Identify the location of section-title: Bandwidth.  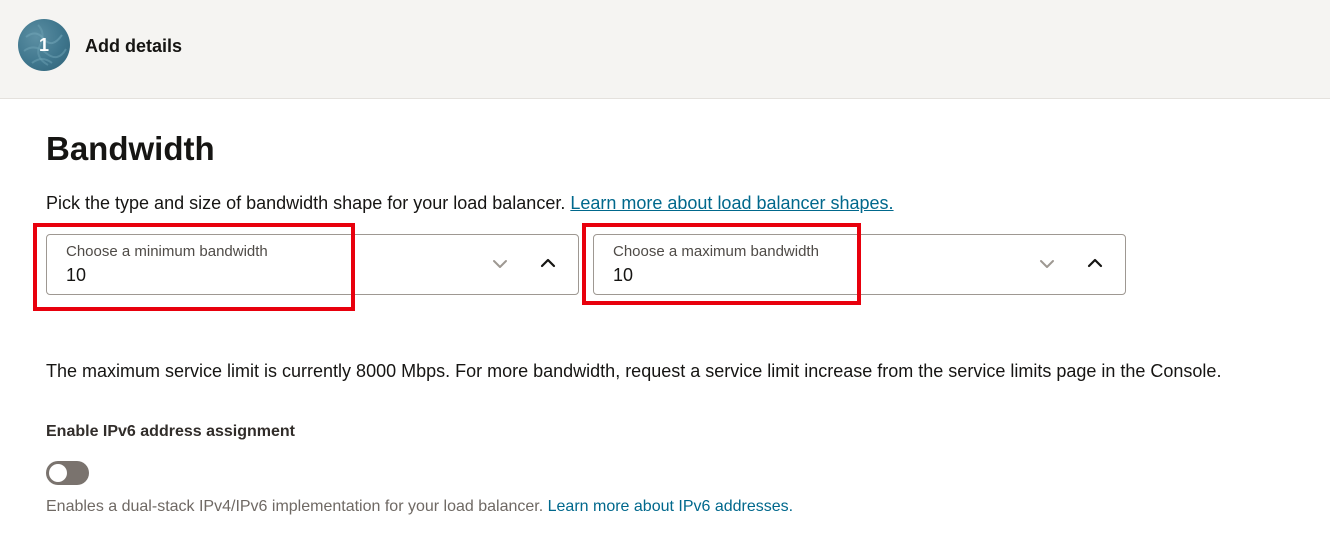
(130, 148).